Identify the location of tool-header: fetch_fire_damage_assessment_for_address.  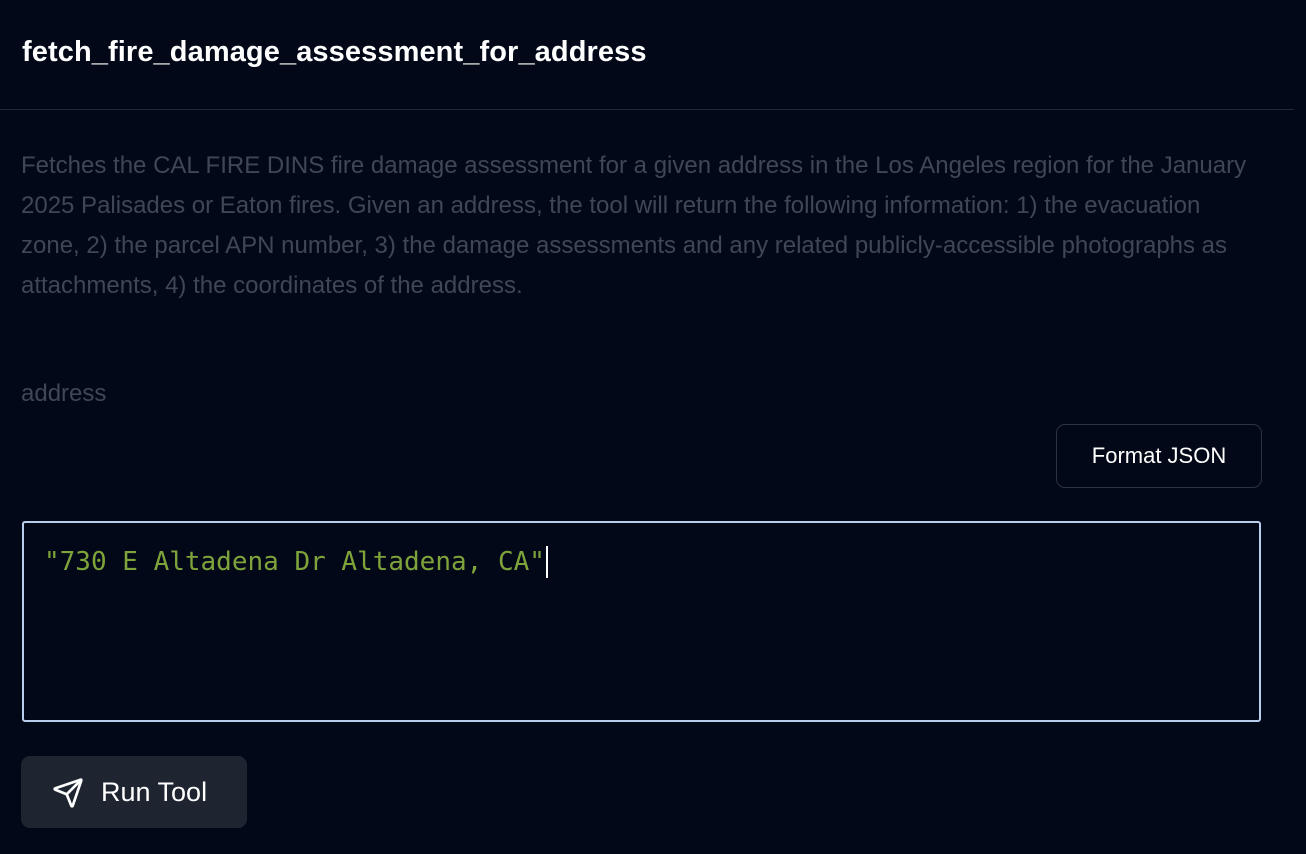
(647, 55).